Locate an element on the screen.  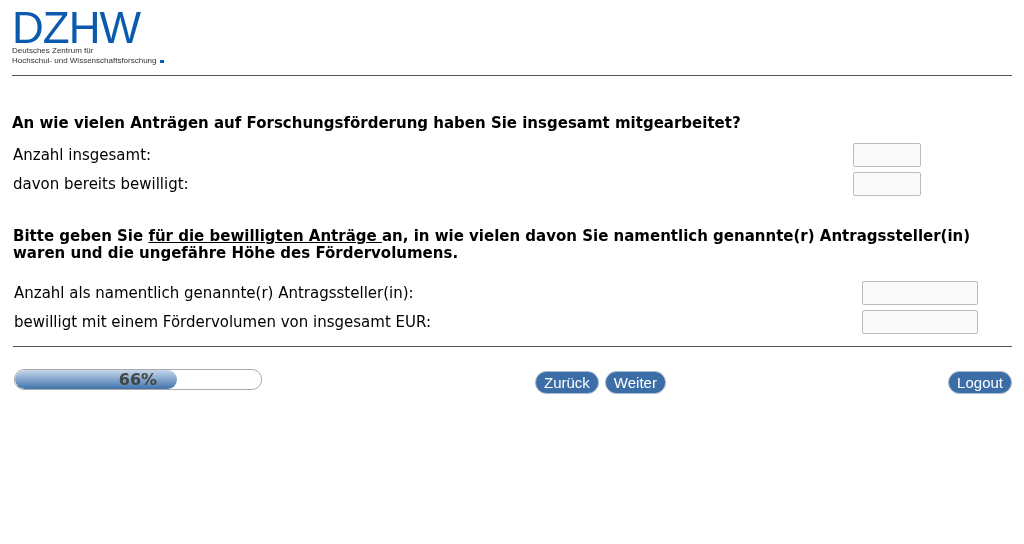
logo-wordmark: DZHW is located at coordinates (76, 28).